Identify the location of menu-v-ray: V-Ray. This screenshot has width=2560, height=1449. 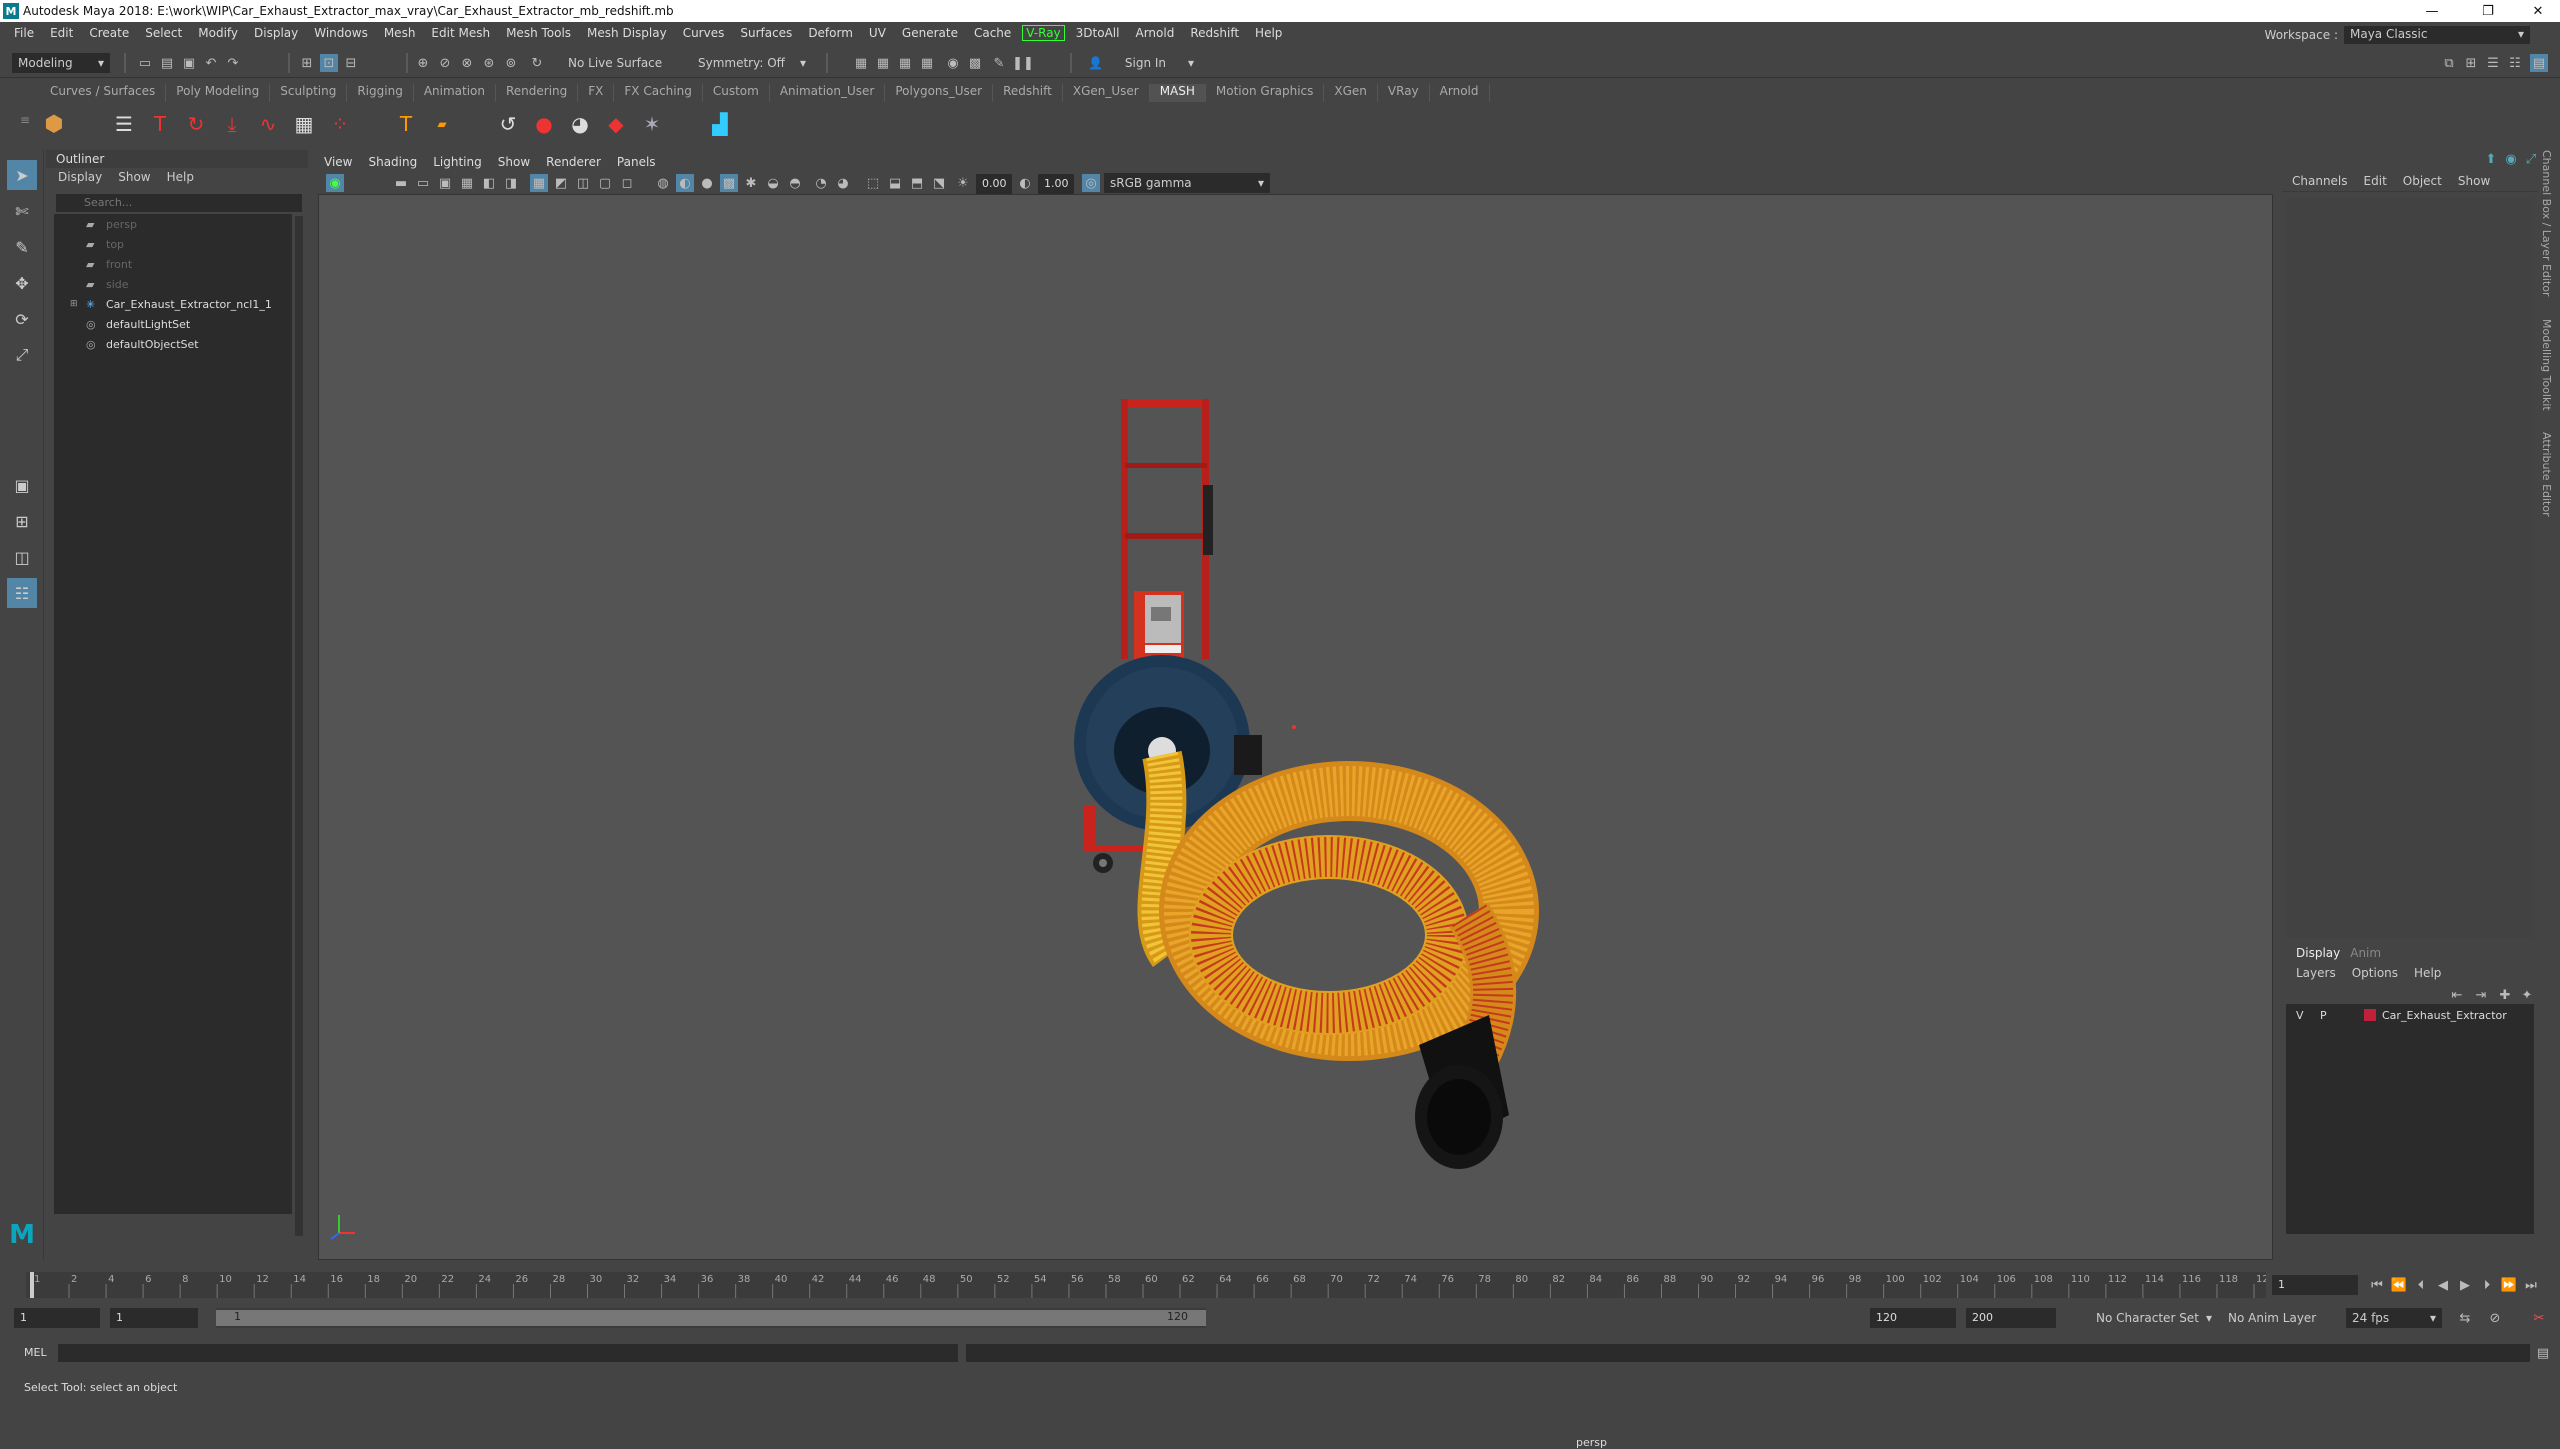
(1043, 33).